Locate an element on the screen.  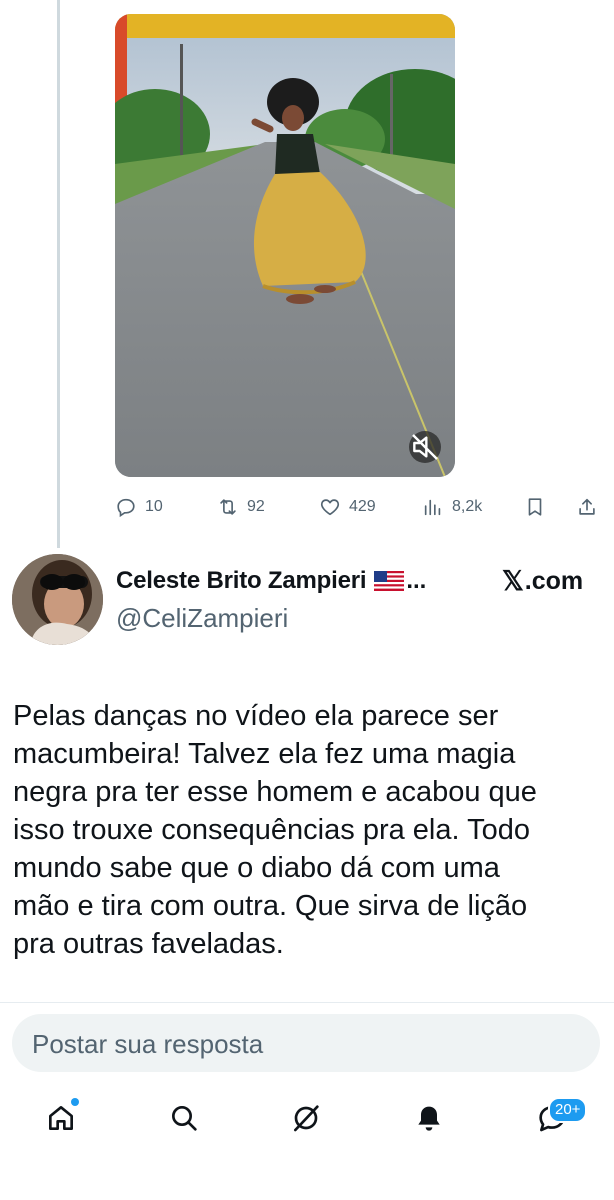
speaker-muted-icon is located at coordinates (425, 447).